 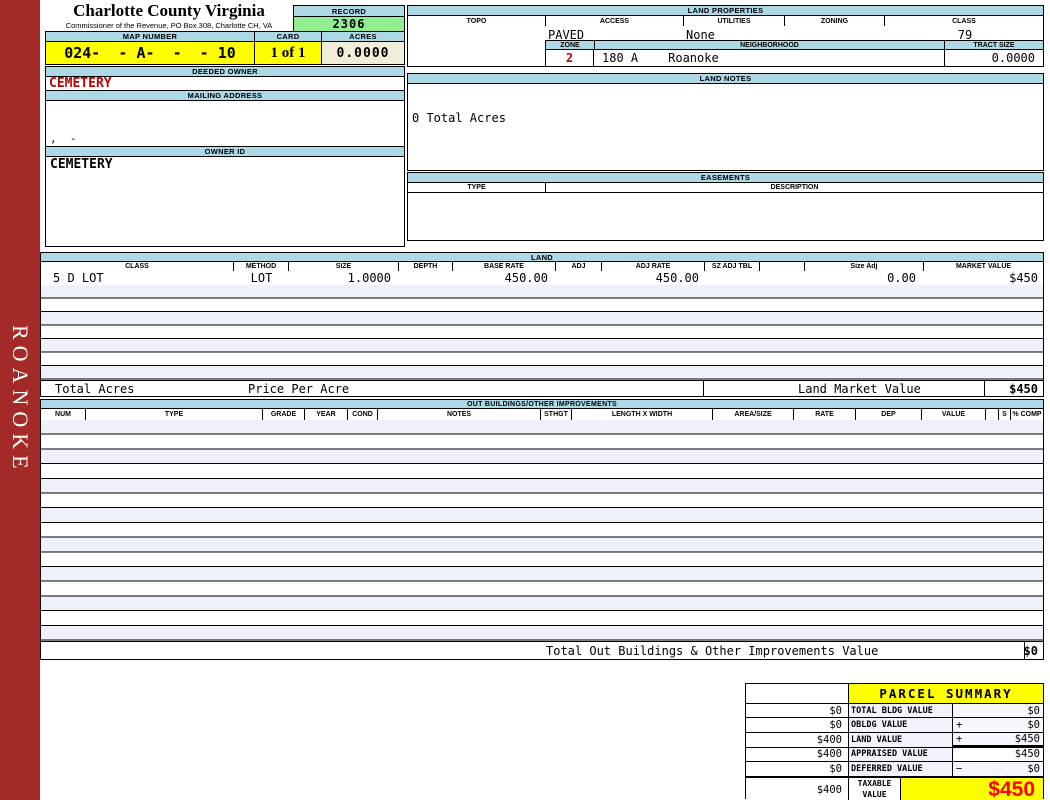 I want to click on land-row-market-value: $450, so click(x=1023, y=278).